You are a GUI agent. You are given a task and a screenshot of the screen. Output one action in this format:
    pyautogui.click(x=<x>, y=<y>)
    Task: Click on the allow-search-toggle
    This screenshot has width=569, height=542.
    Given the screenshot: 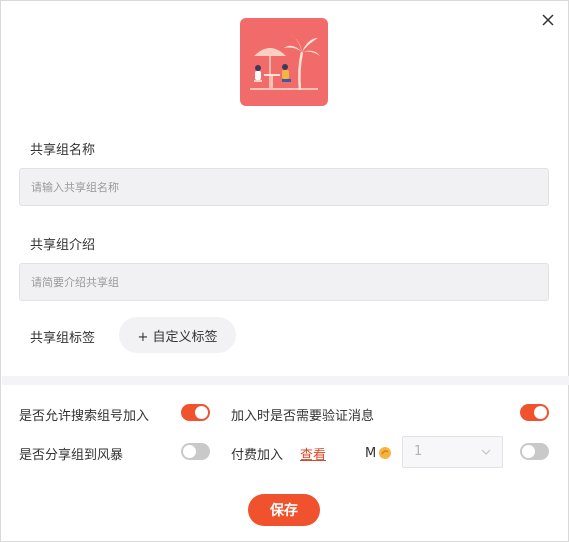 What is the action you would take?
    pyautogui.click(x=195, y=412)
    